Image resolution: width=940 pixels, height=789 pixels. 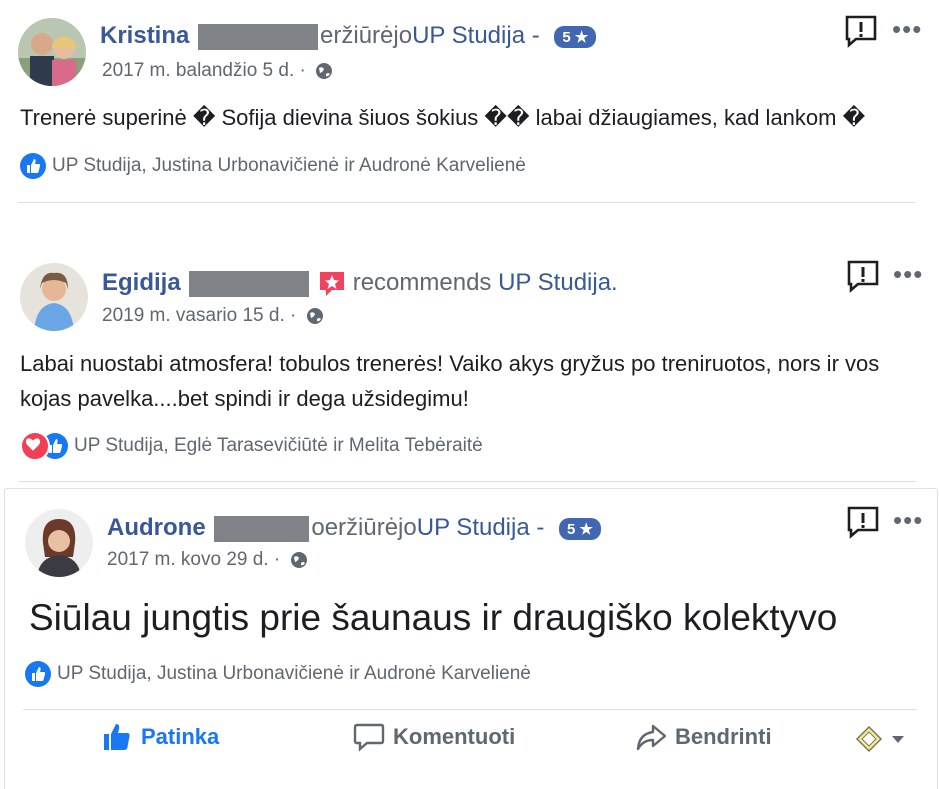 I want to click on post-header: Kristina eržiūrėjoUP Studija - 5 ★, so click(x=348, y=36).